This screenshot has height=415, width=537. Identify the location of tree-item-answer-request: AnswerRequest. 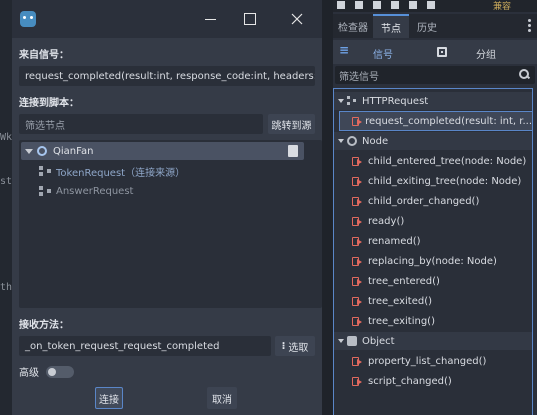
(86, 191).